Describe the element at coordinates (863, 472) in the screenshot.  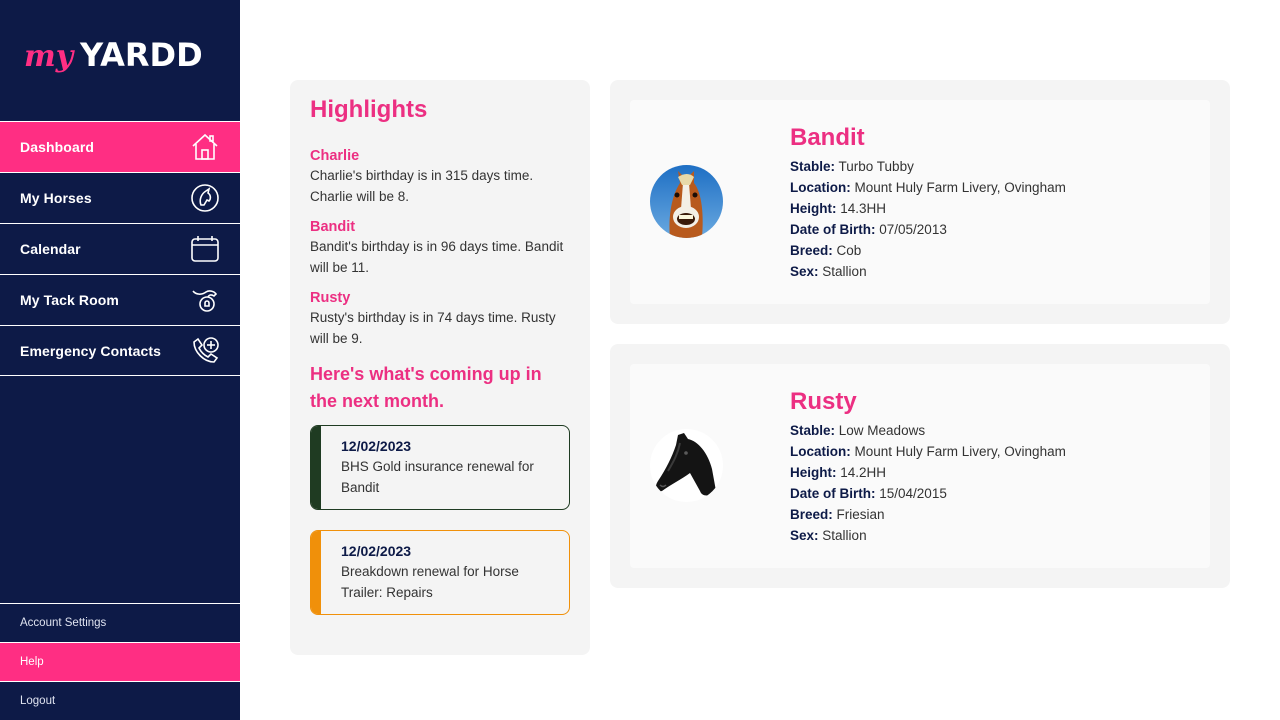
I see `height-value: 14.2HH` at that location.